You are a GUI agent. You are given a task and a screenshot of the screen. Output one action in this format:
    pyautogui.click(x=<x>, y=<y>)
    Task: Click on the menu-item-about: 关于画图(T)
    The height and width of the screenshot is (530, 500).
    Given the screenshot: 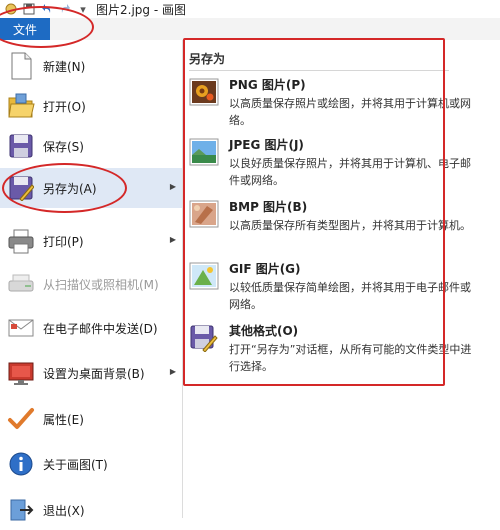 What is the action you would take?
    pyautogui.click(x=91, y=464)
    